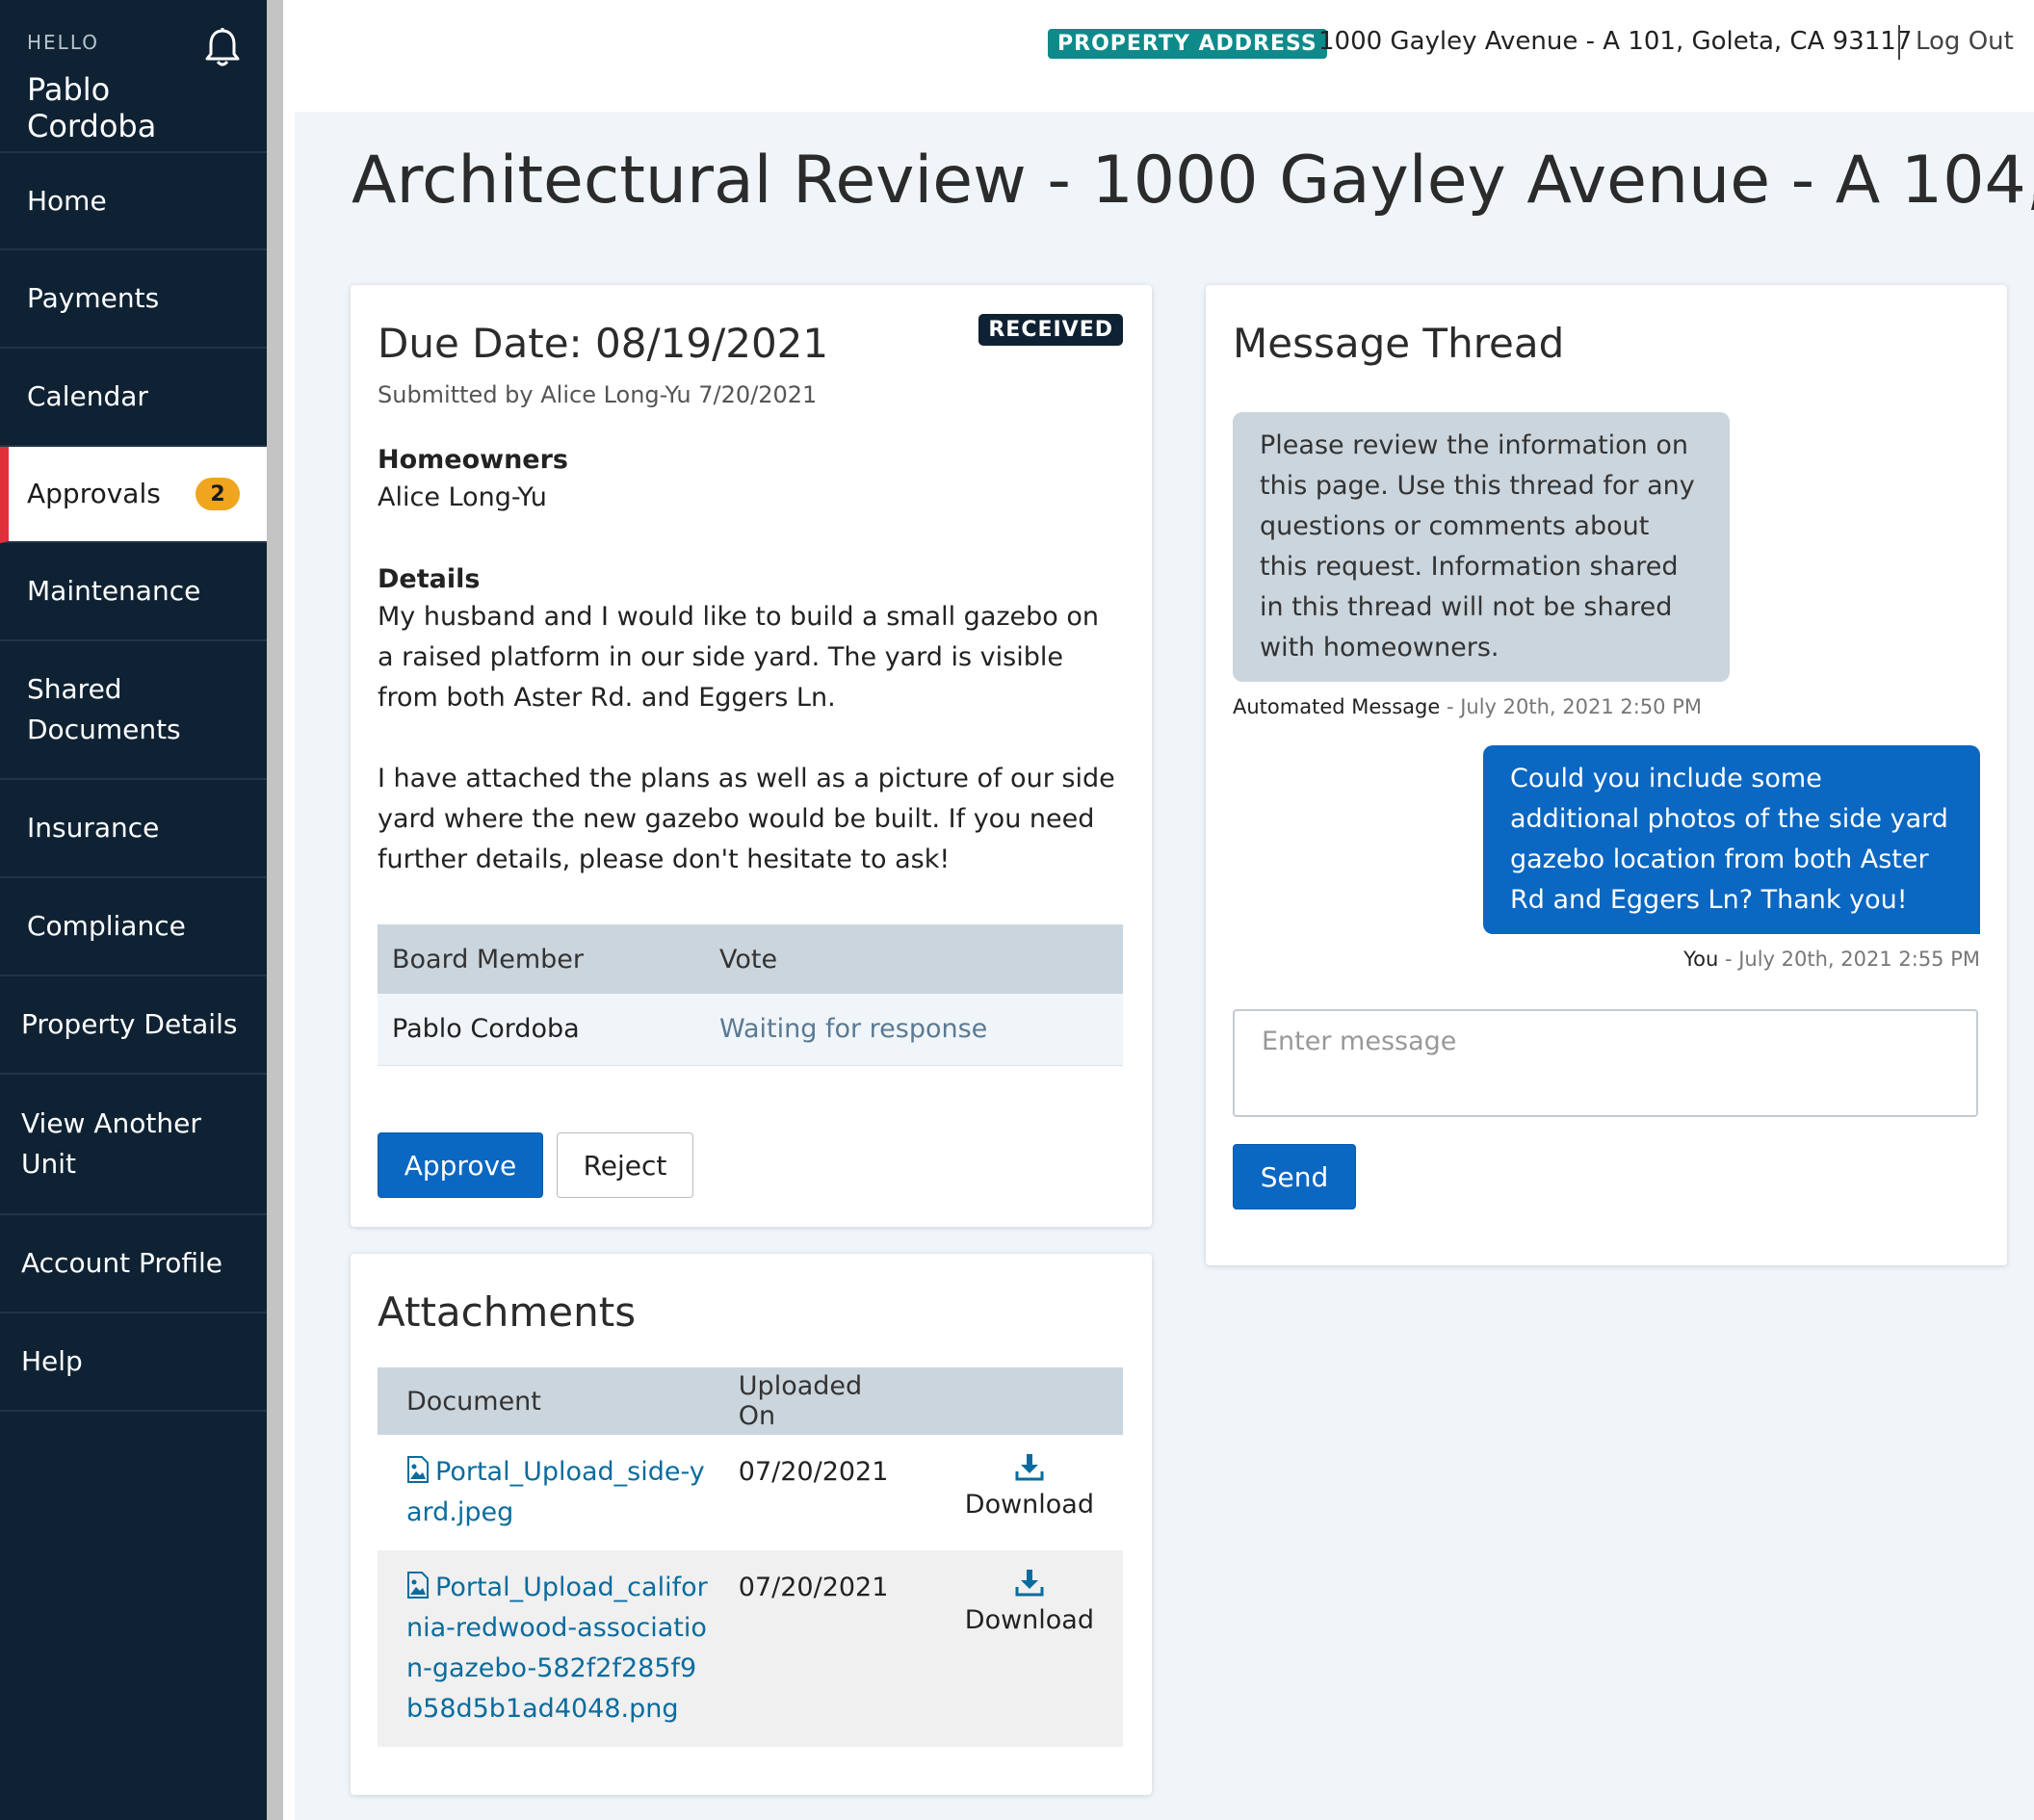 This screenshot has height=1820, width=2034. What do you see at coordinates (1294, 1176) in the screenshot?
I see `send-button: Send` at bounding box center [1294, 1176].